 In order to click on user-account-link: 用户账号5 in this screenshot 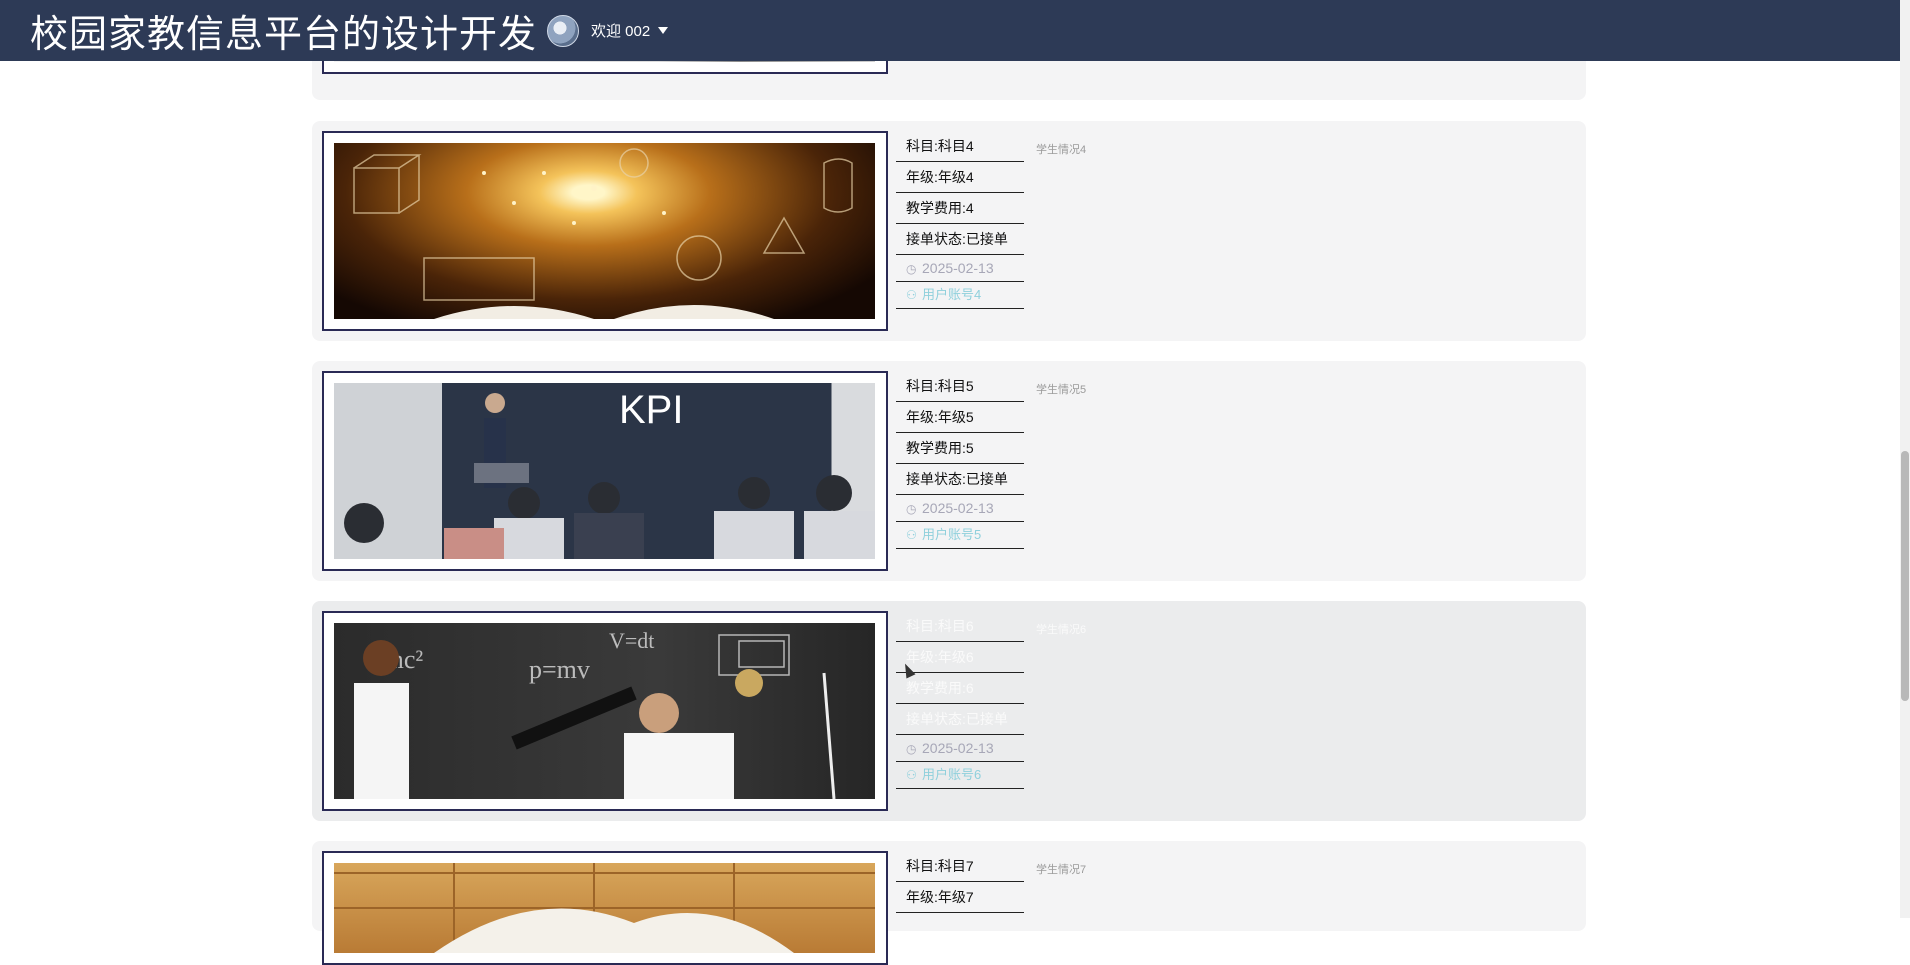, I will do `click(951, 534)`.